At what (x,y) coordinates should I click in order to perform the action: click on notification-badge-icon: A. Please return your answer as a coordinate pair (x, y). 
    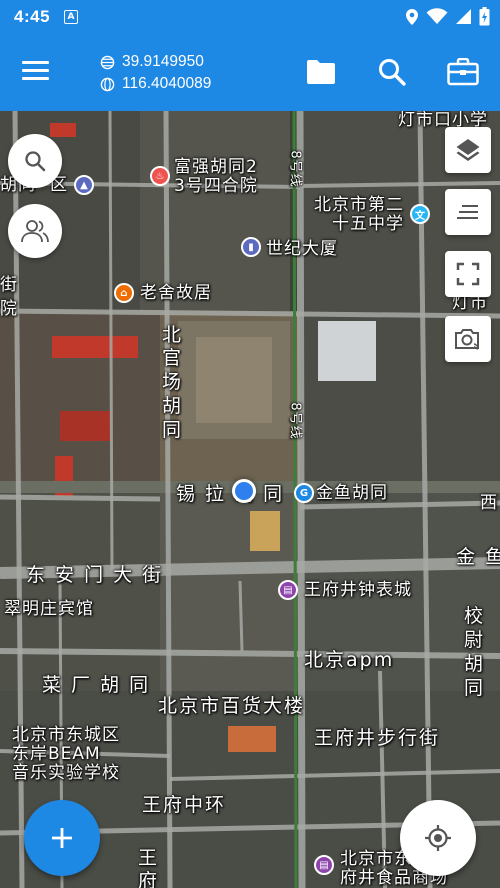
    Looking at the image, I should click on (71, 16).